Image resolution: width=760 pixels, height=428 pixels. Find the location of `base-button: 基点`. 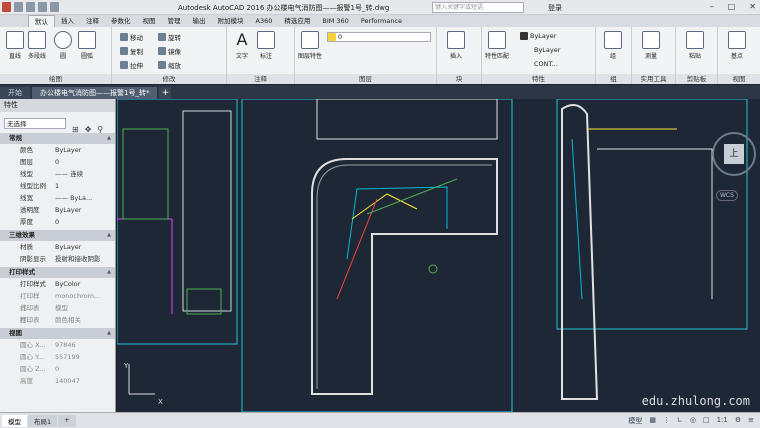

base-button: 基点 is located at coordinates (737, 45).